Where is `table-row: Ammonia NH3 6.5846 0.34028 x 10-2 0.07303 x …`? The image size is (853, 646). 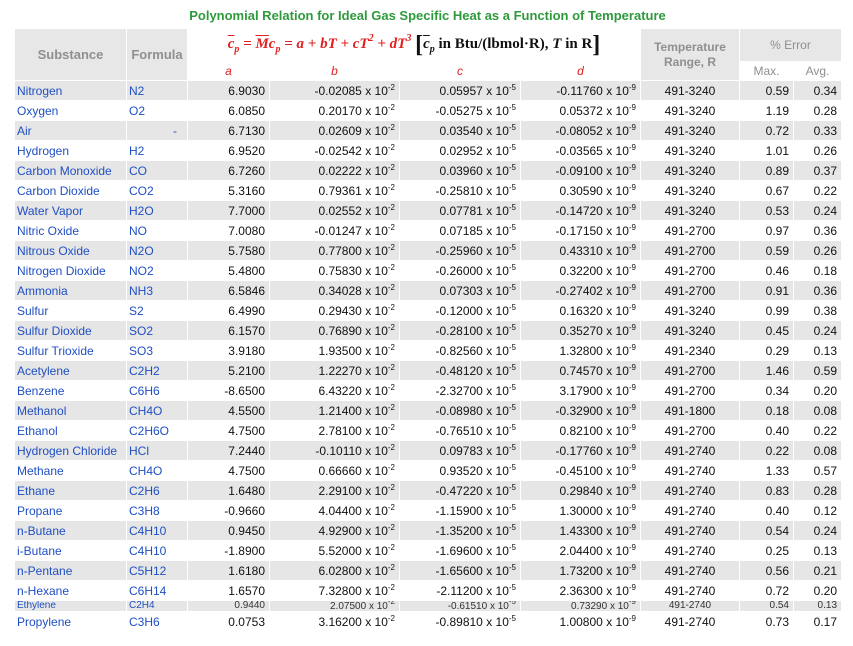 table-row: Ammonia NH3 6.5846 0.34028 x 10-2 0.07303 x … is located at coordinates (428, 290).